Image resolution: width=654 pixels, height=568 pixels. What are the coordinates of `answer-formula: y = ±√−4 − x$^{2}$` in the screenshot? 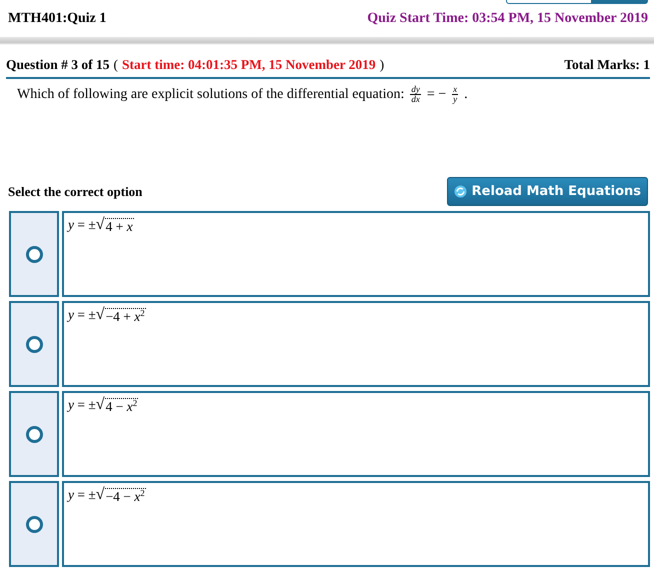 It's located at (107, 495).